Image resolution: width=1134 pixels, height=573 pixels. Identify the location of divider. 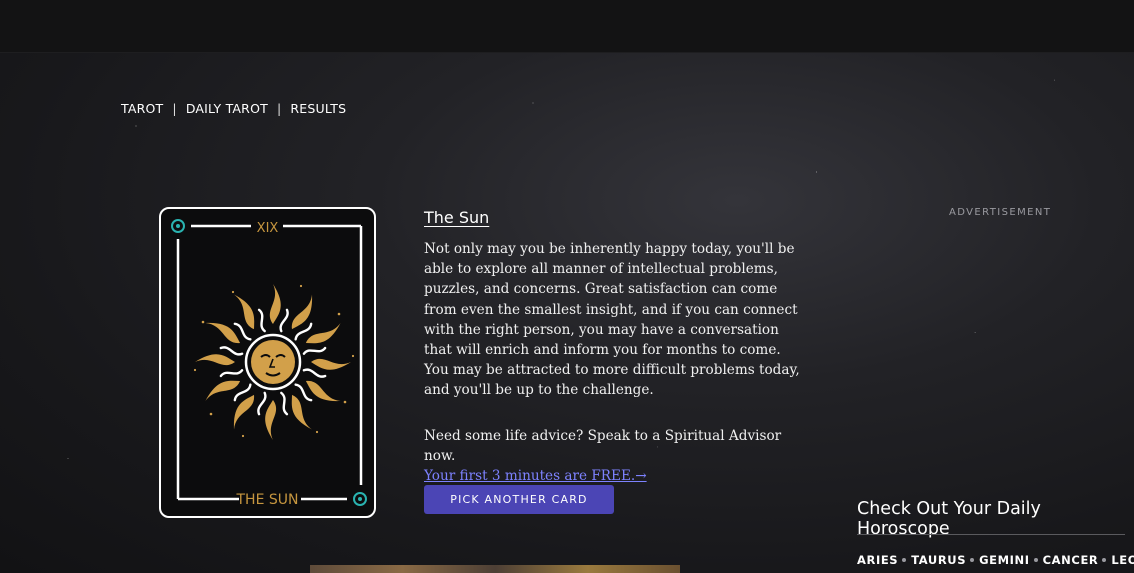
(991, 534).